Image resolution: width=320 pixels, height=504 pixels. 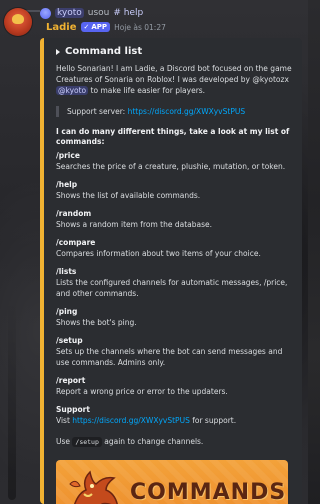 I want to click on app-badge-label: APP, so click(x=99, y=27).